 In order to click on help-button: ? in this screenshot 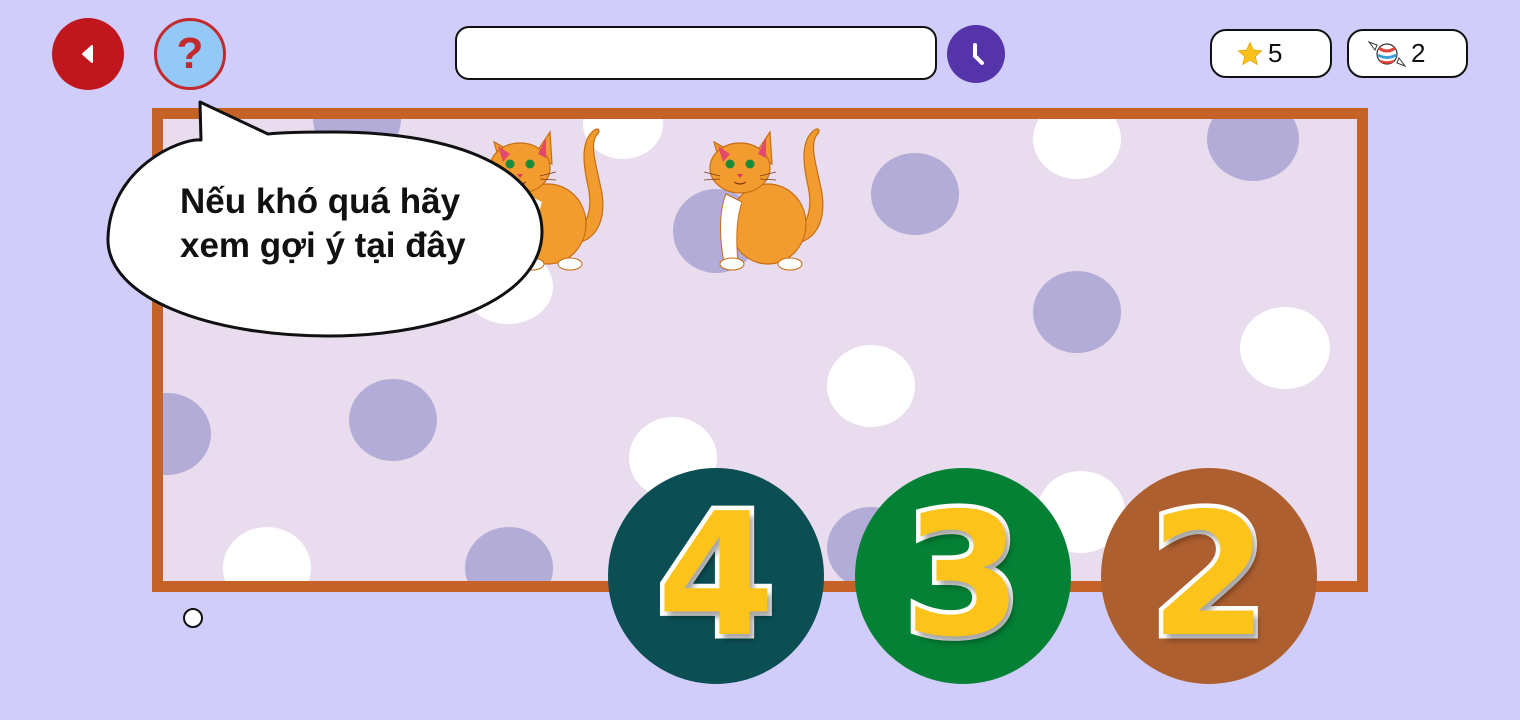, I will do `click(190, 54)`.